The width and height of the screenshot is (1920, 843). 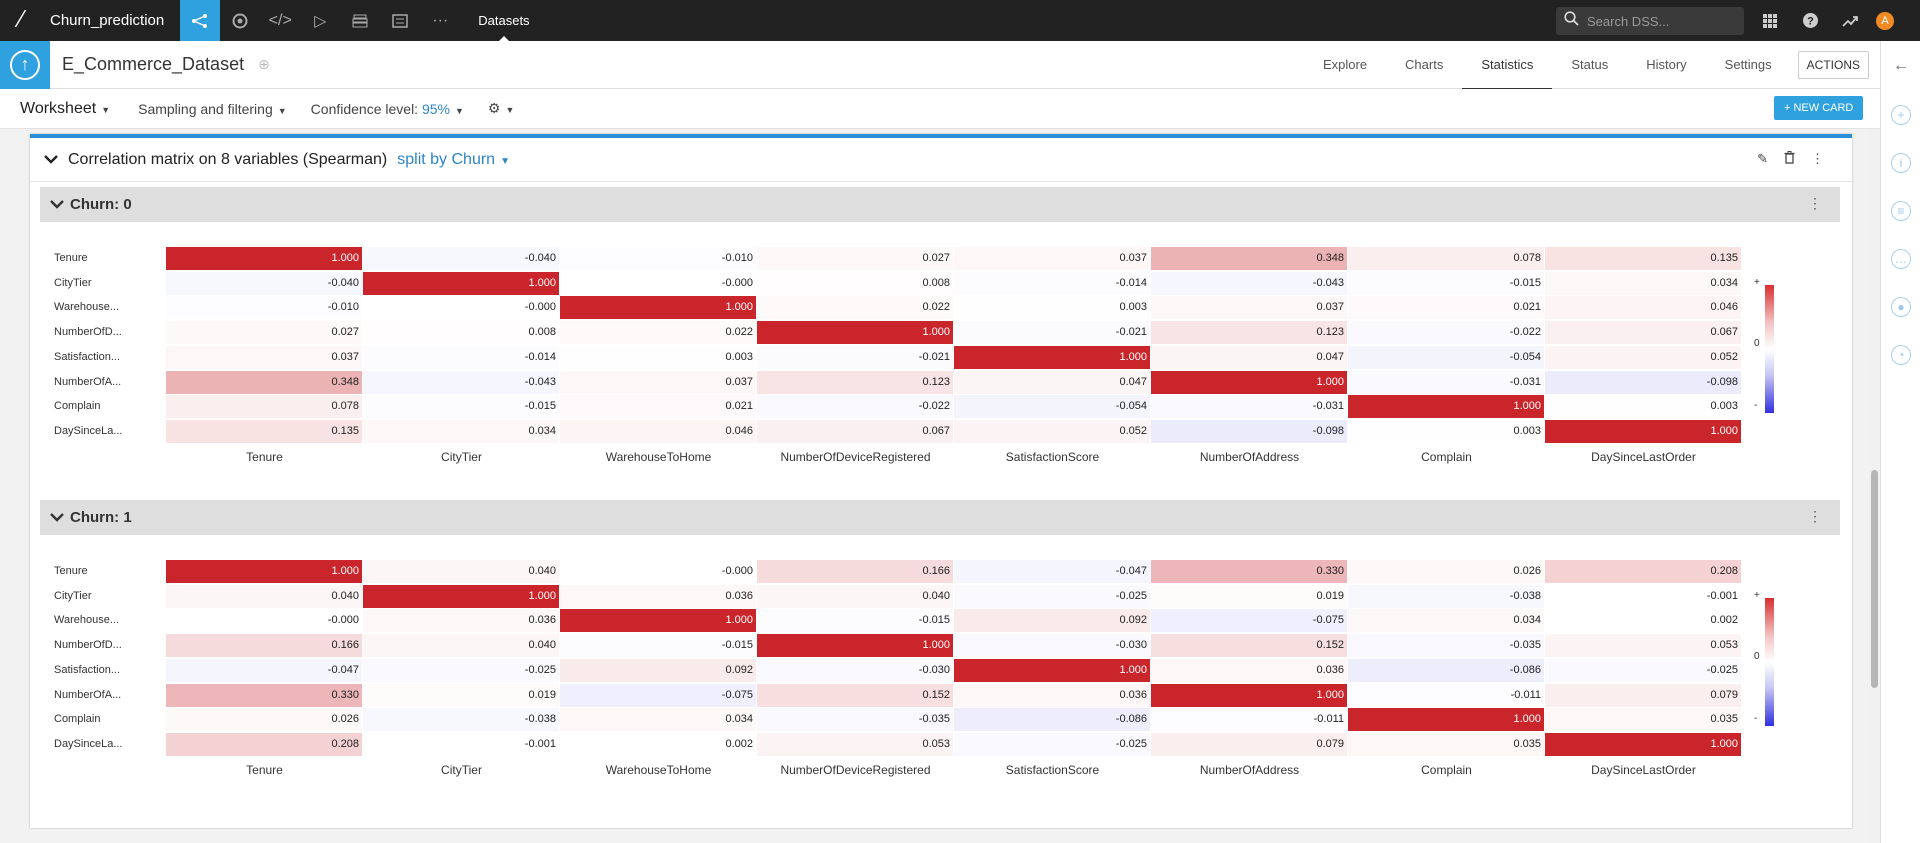 I want to click on matrix-cell: 0.123, so click(x=855, y=382).